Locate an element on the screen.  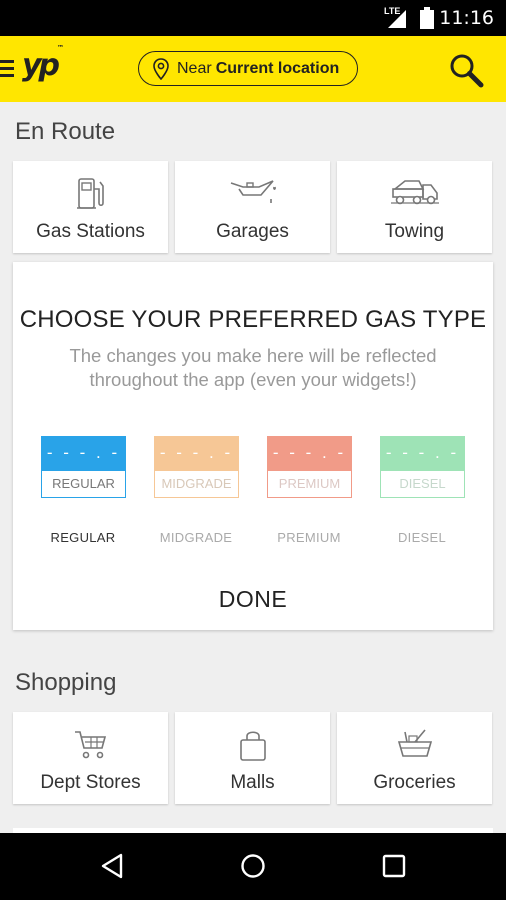
logo-text: yp is located at coordinates (41, 65).